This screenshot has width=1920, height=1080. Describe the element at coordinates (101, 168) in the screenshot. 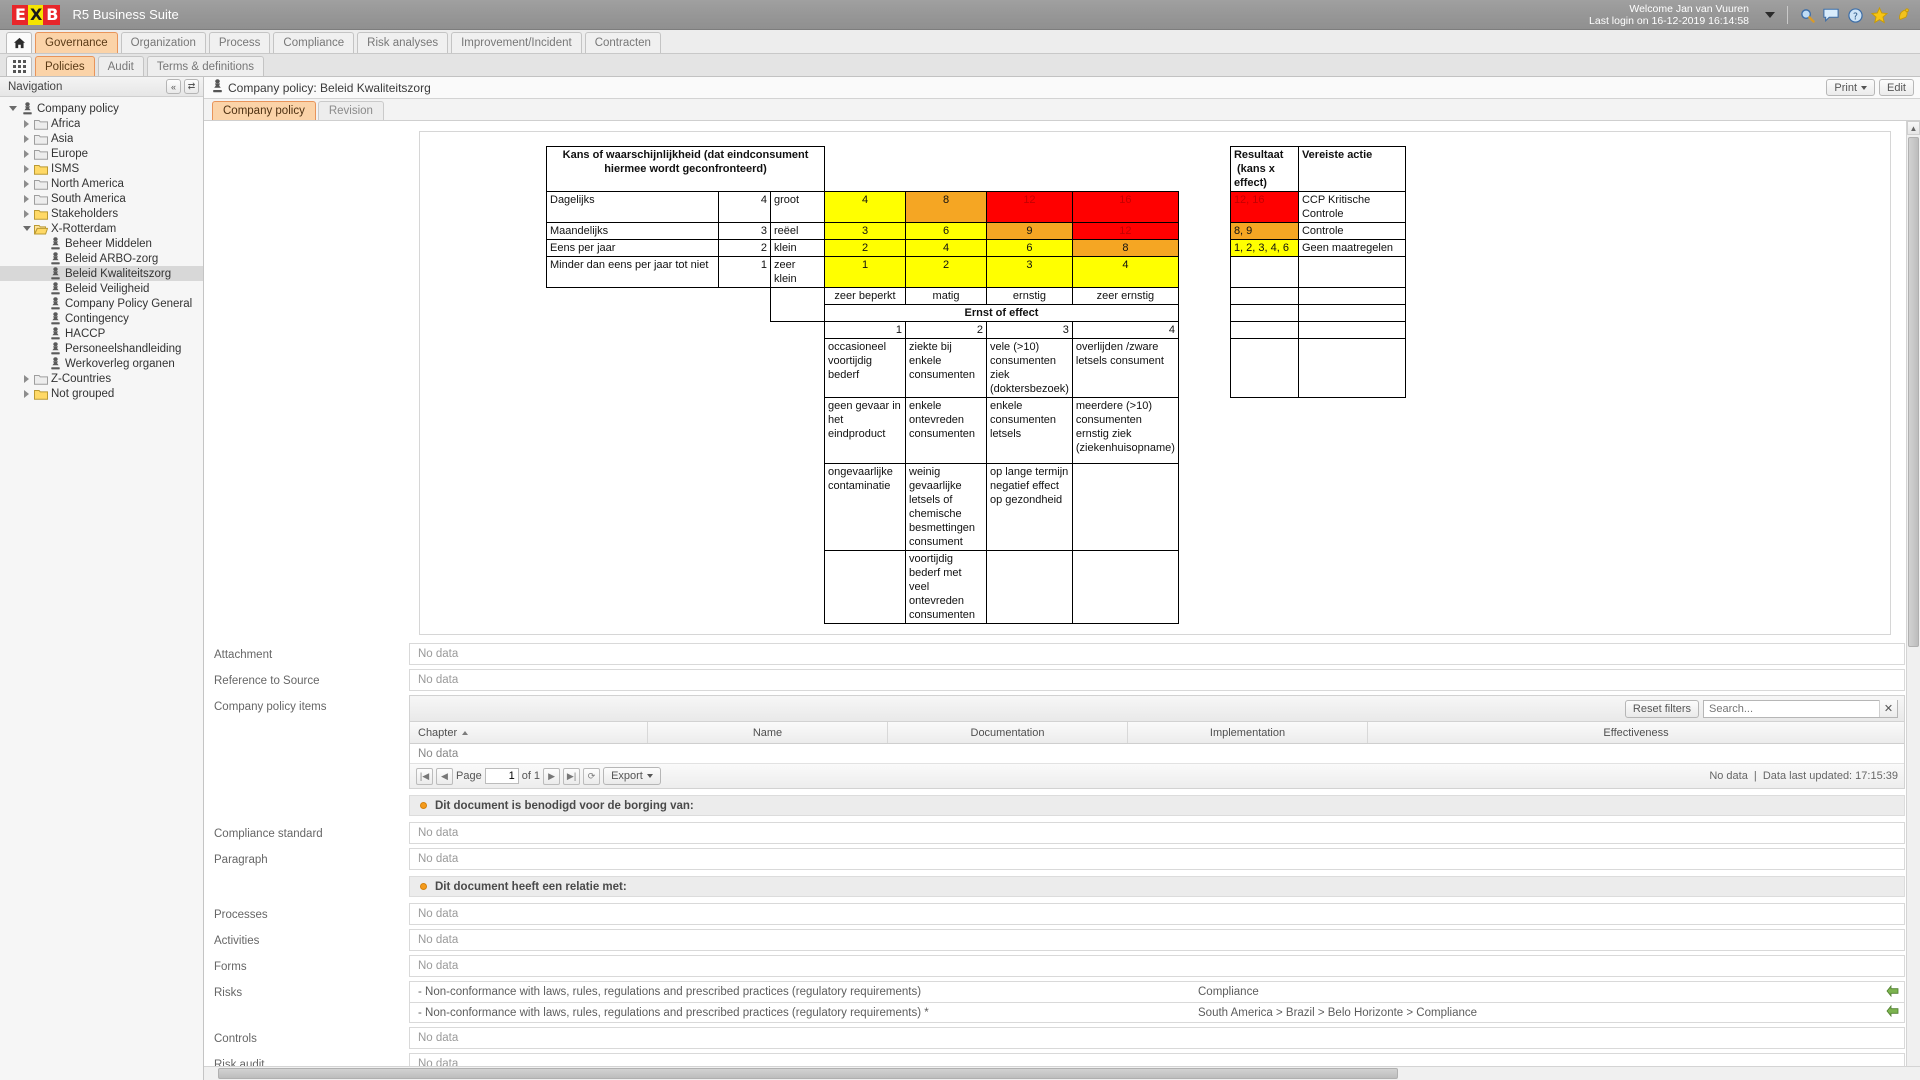

I see `nav-item-isms: ISMS` at that location.